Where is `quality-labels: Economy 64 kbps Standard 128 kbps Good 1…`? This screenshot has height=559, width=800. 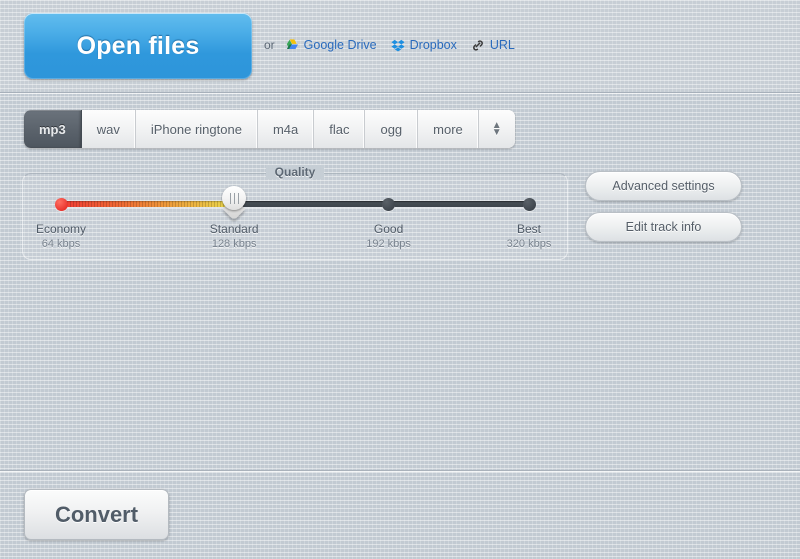
quality-labels: Economy 64 kbps Standard 128 kbps Good 1… is located at coordinates (293, 239).